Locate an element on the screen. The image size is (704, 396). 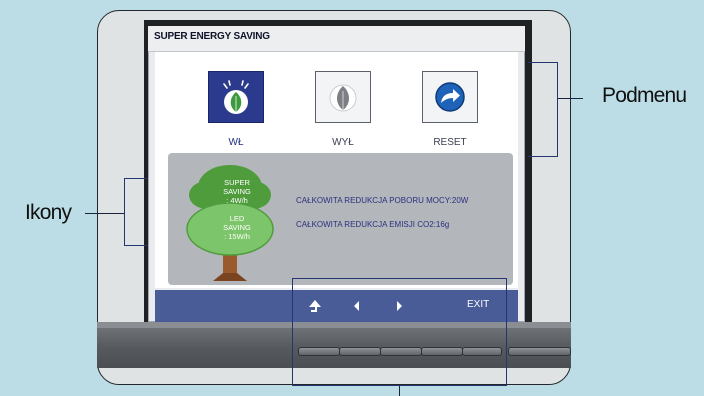
tree-bottom-line2: SAVING is located at coordinates (237, 227).